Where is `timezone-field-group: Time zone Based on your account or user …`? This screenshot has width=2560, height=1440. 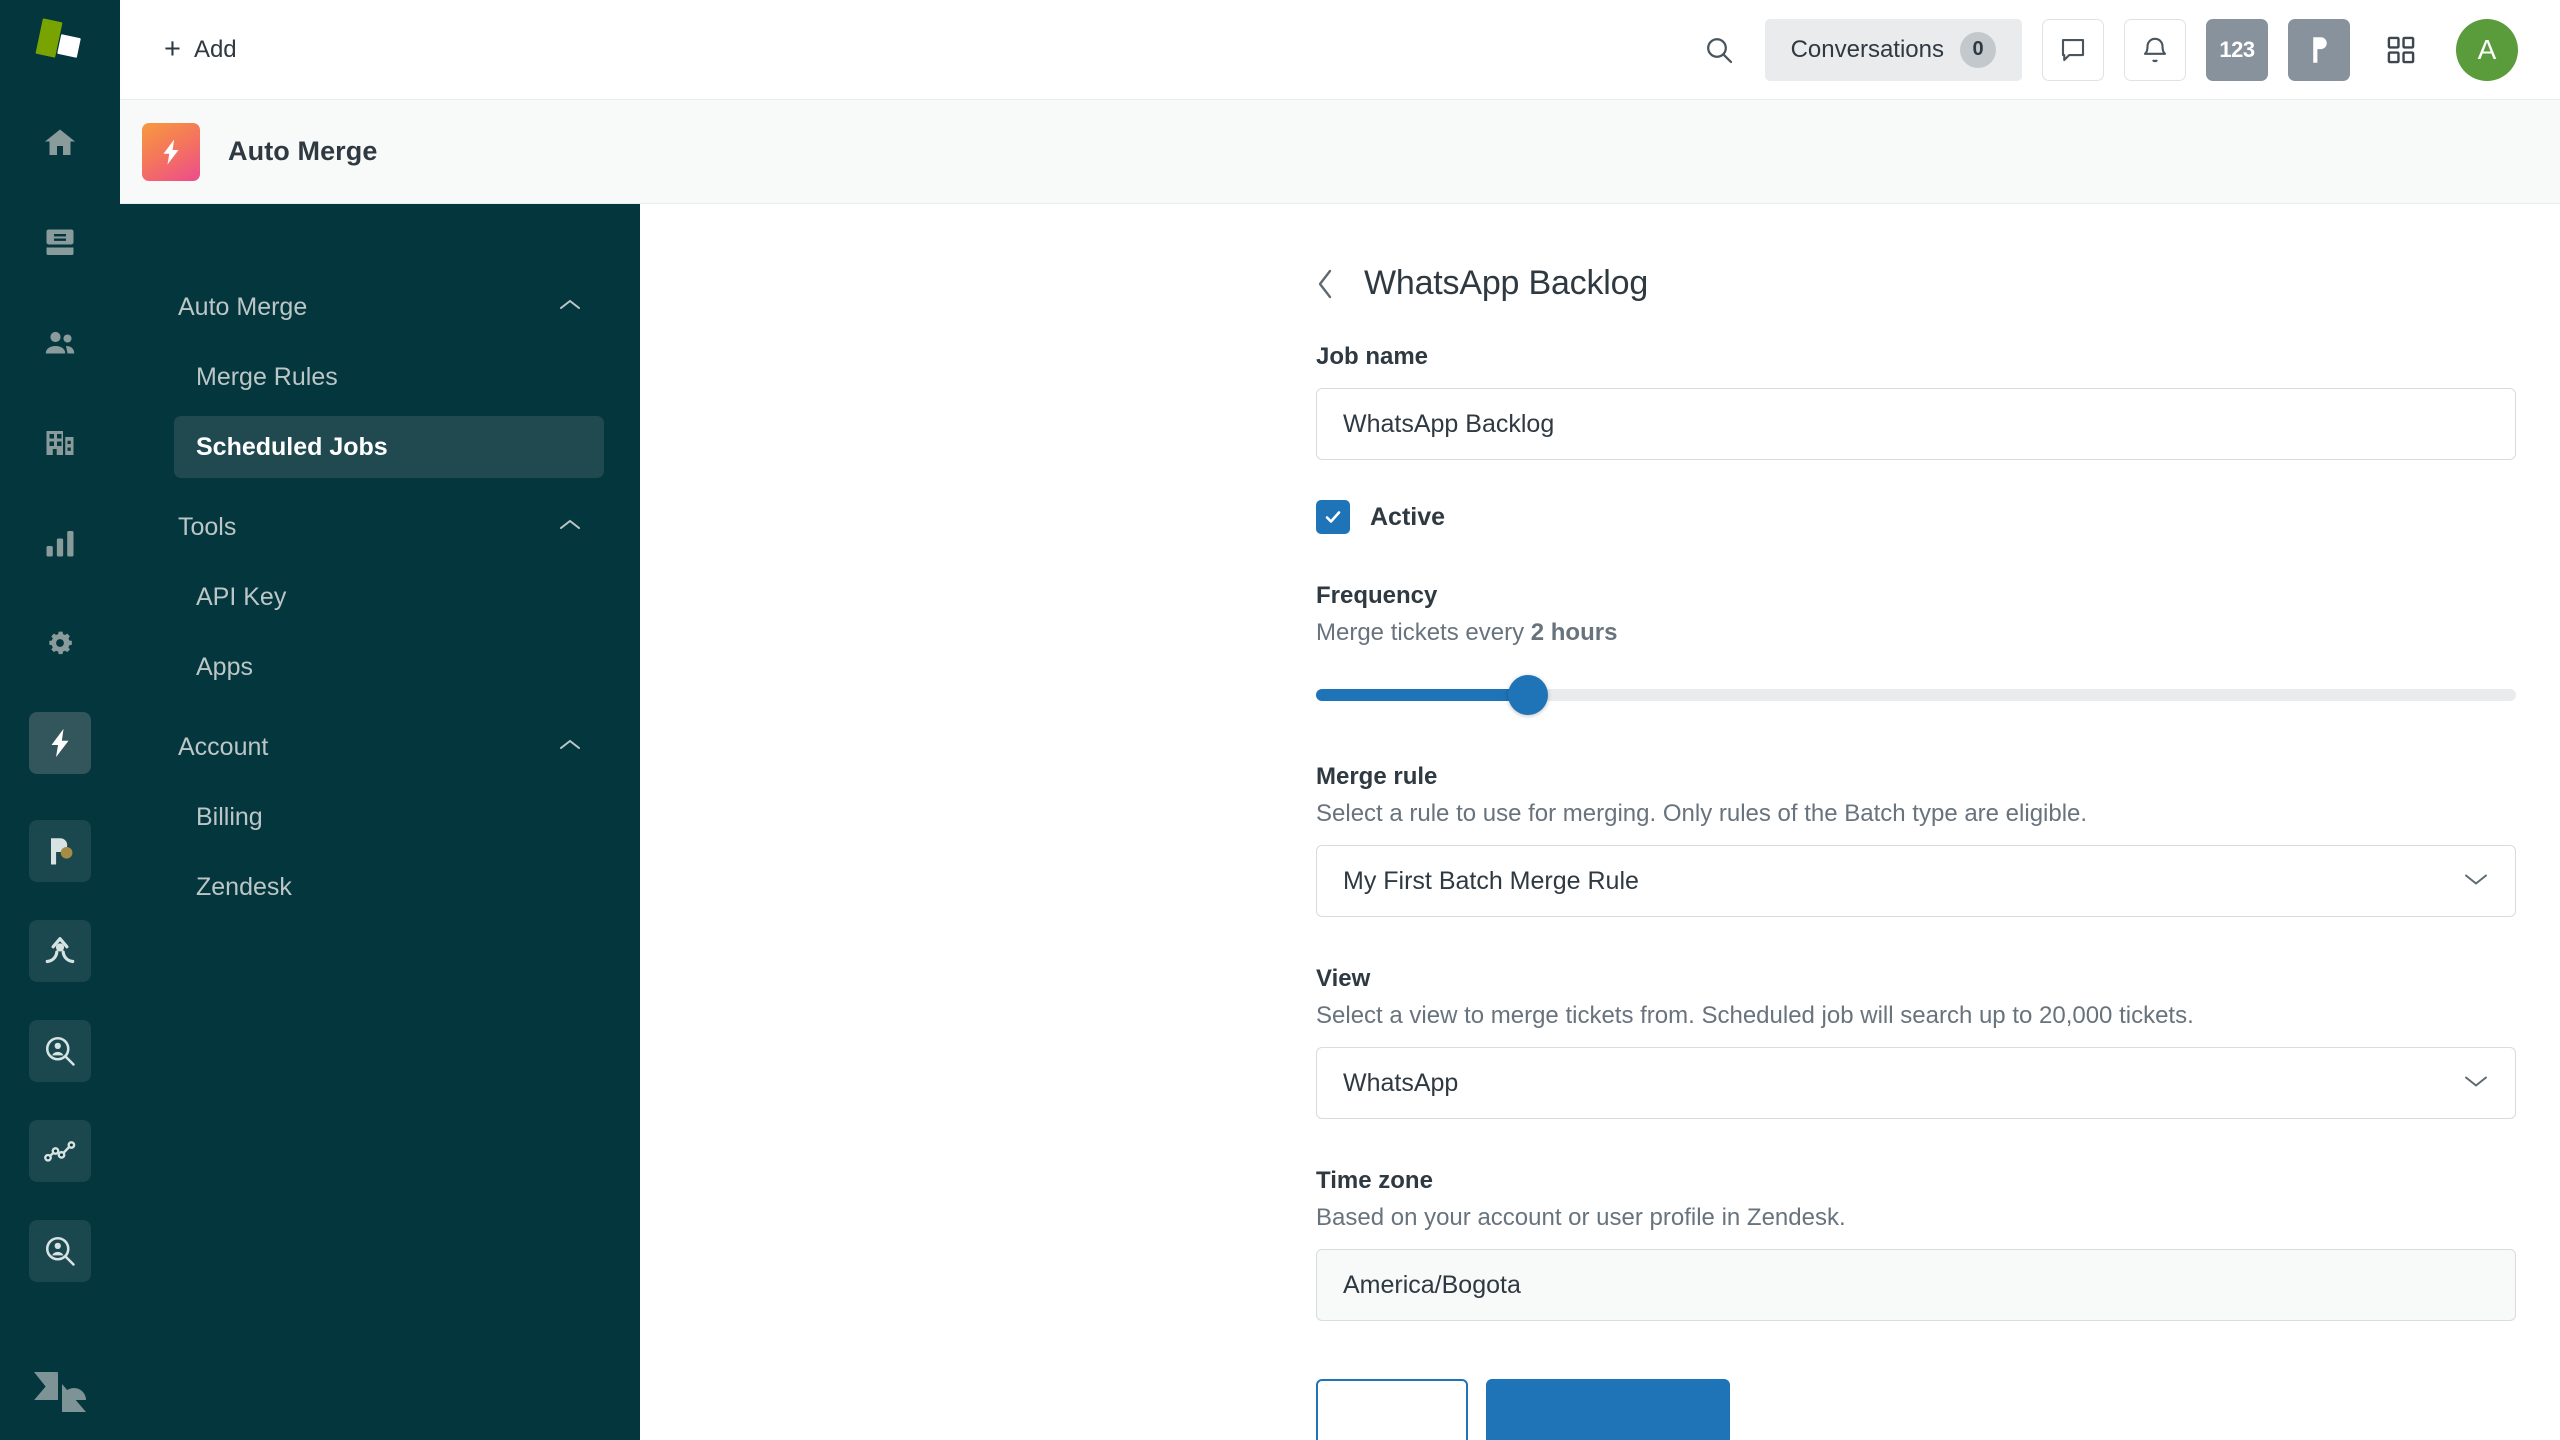
timezone-field-group: Time zone Based on your account or user … is located at coordinates (1938, 1244).